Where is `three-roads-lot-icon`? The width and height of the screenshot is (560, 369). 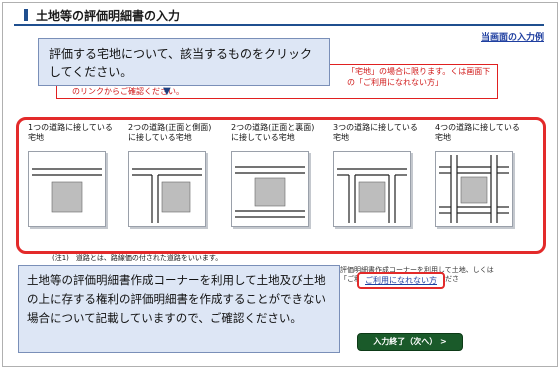 three-roads-lot-icon is located at coordinates (372, 189).